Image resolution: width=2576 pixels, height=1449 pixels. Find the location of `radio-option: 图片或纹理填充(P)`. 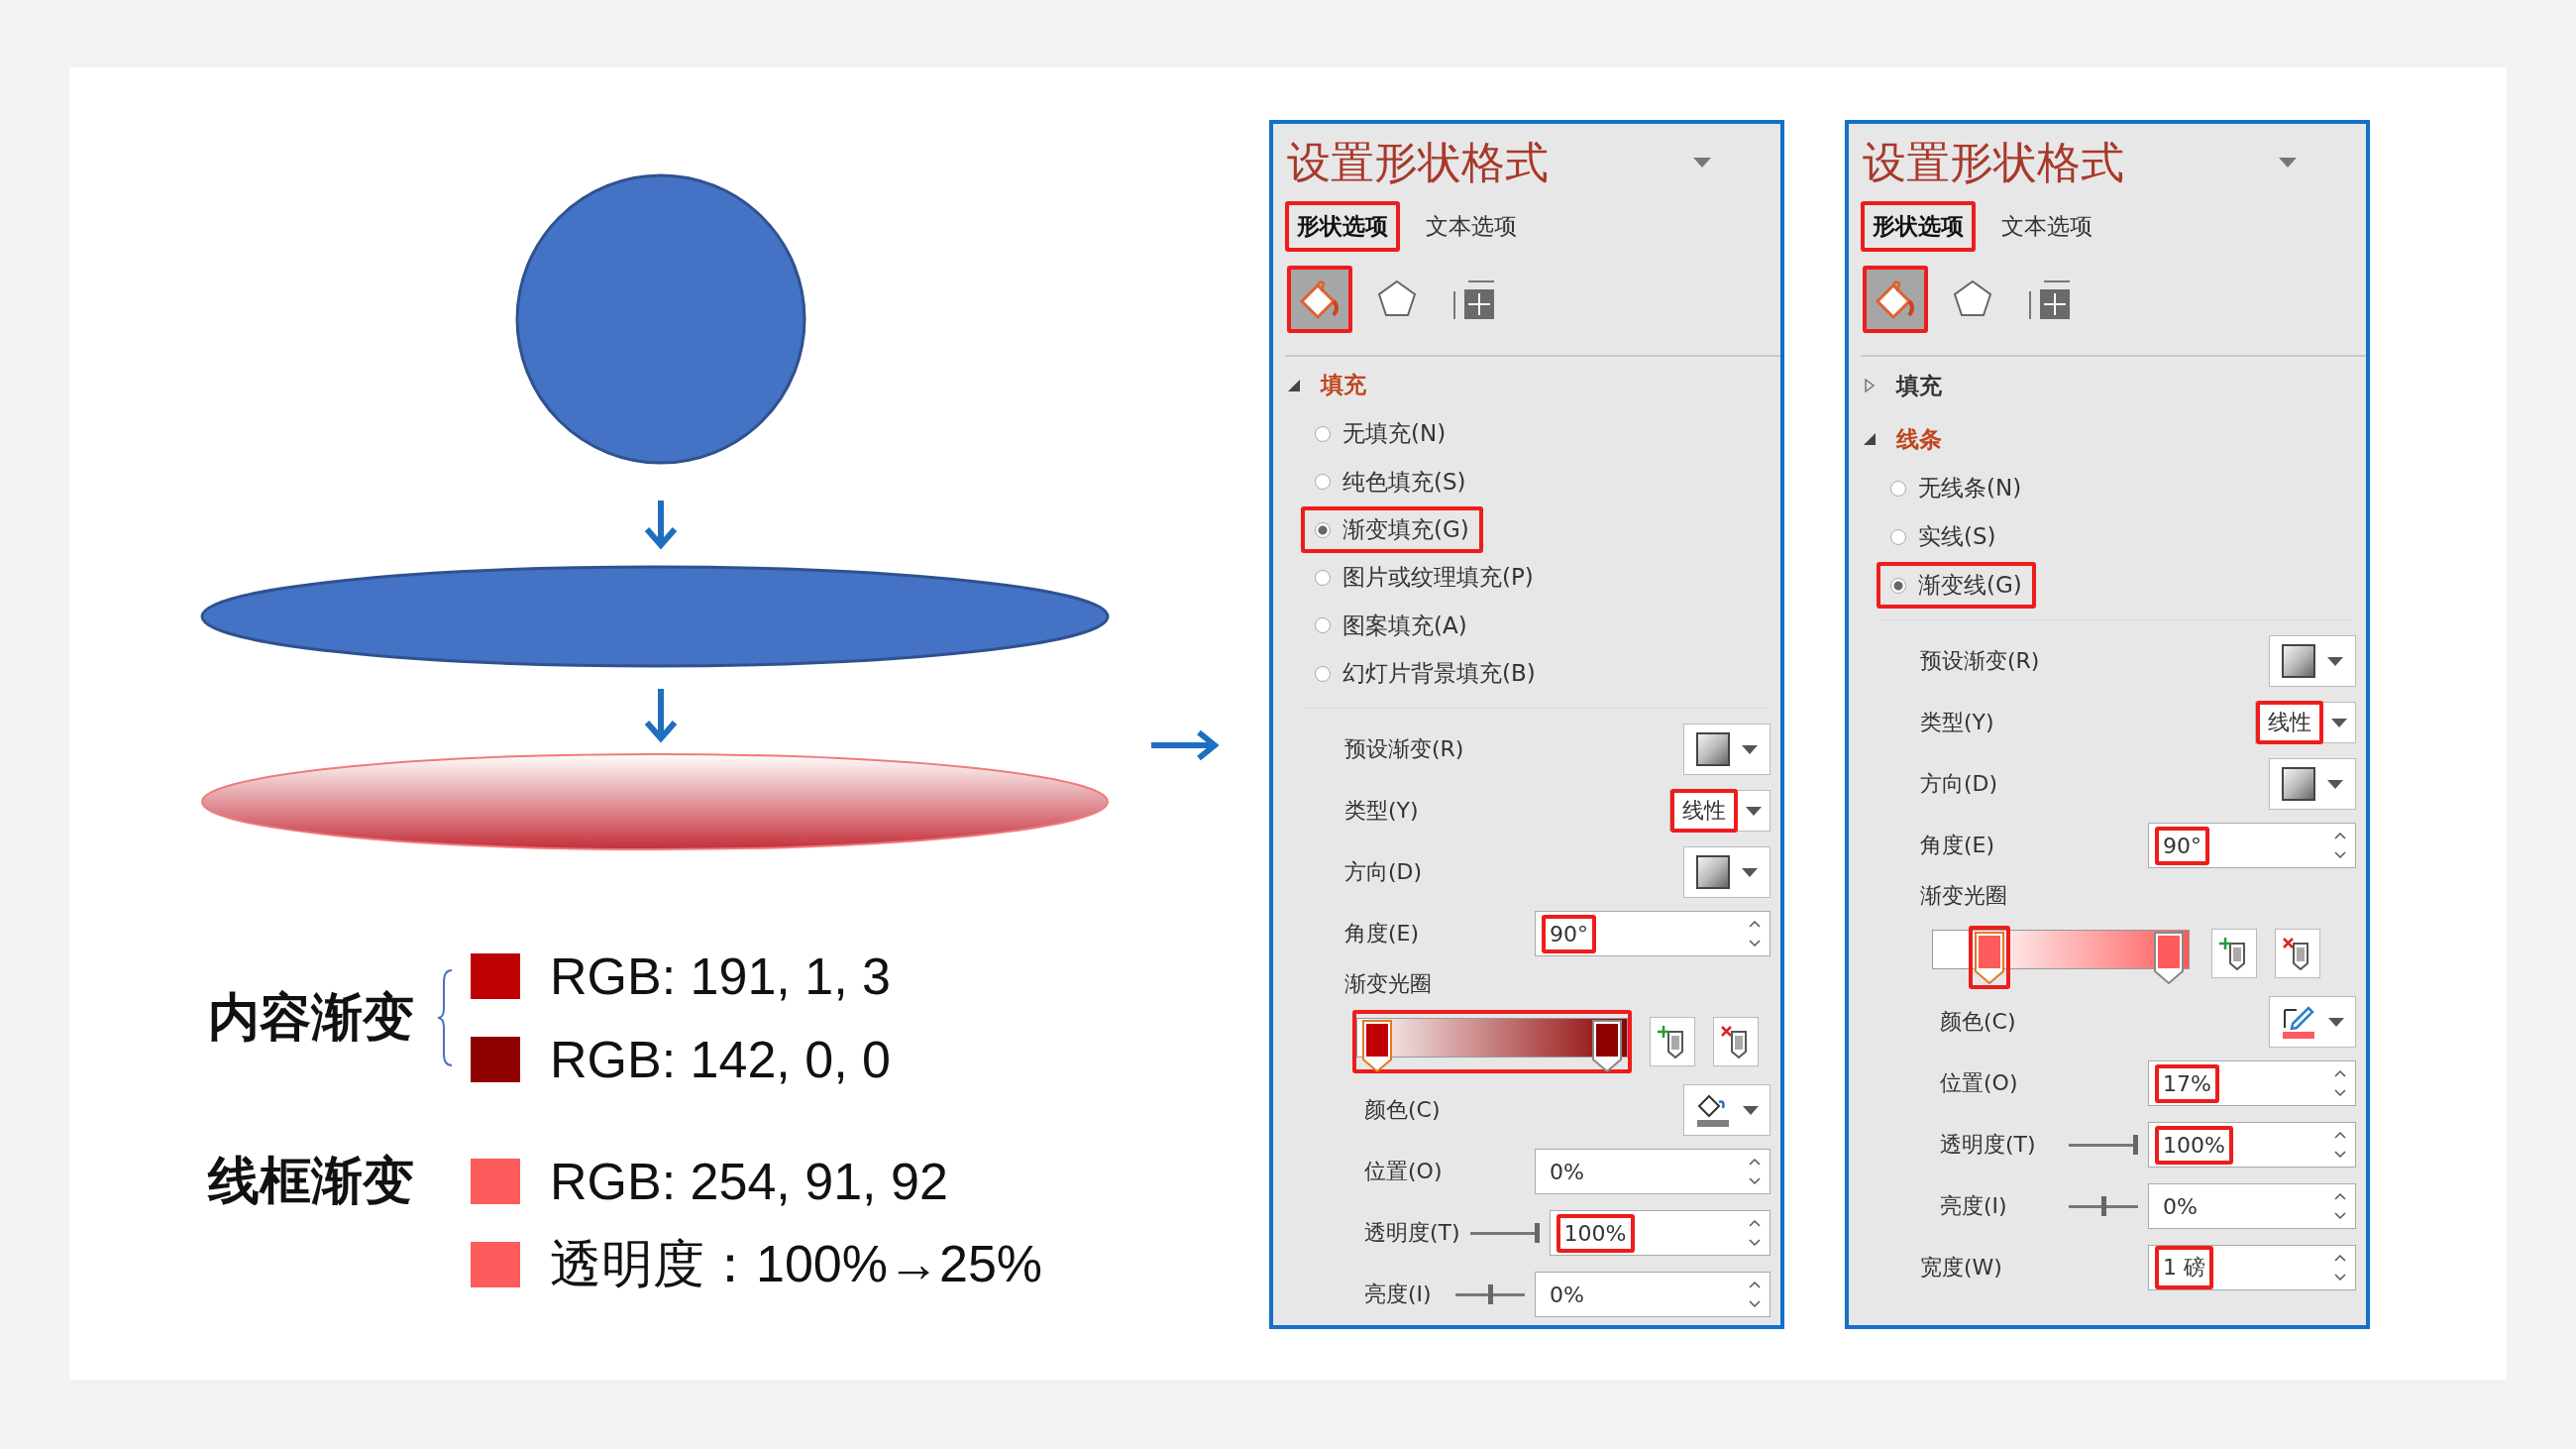

radio-option: 图片或纹理填充(P) is located at coordinates (1425, 578).